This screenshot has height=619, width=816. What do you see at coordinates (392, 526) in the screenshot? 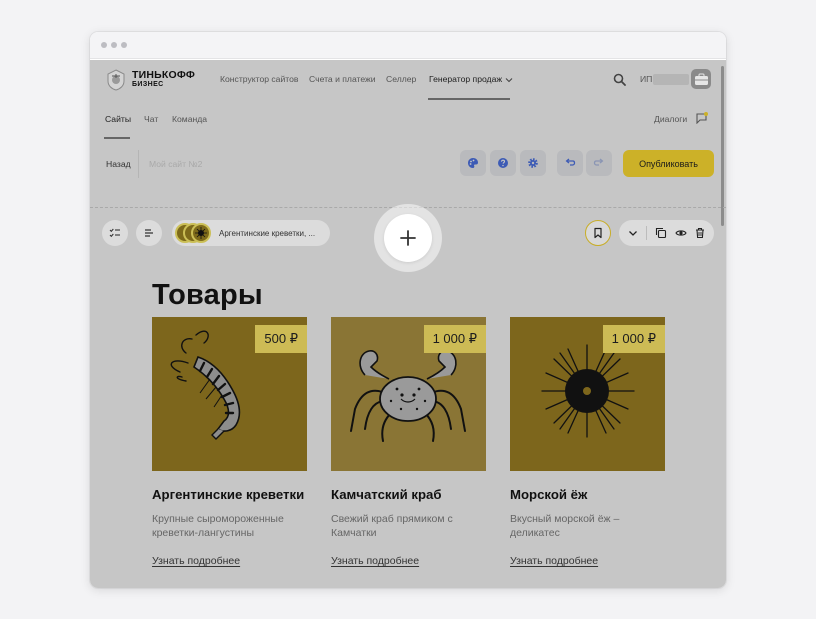
I see `product-description: Свежий краб прямиком с Камчатки` at bounding box center [392, 526].